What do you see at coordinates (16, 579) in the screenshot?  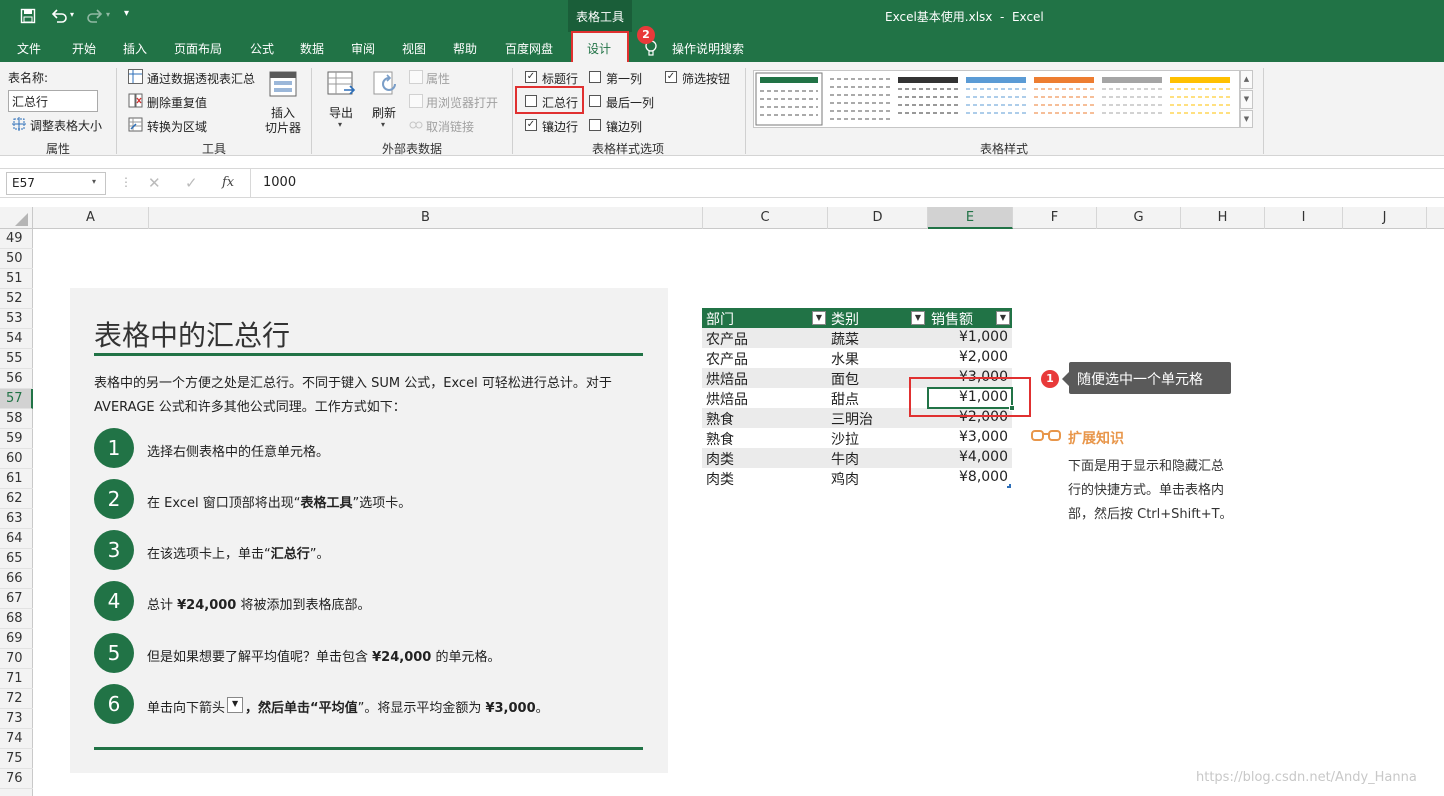 I see `row-header: 66` at bounding box center [16, 579].